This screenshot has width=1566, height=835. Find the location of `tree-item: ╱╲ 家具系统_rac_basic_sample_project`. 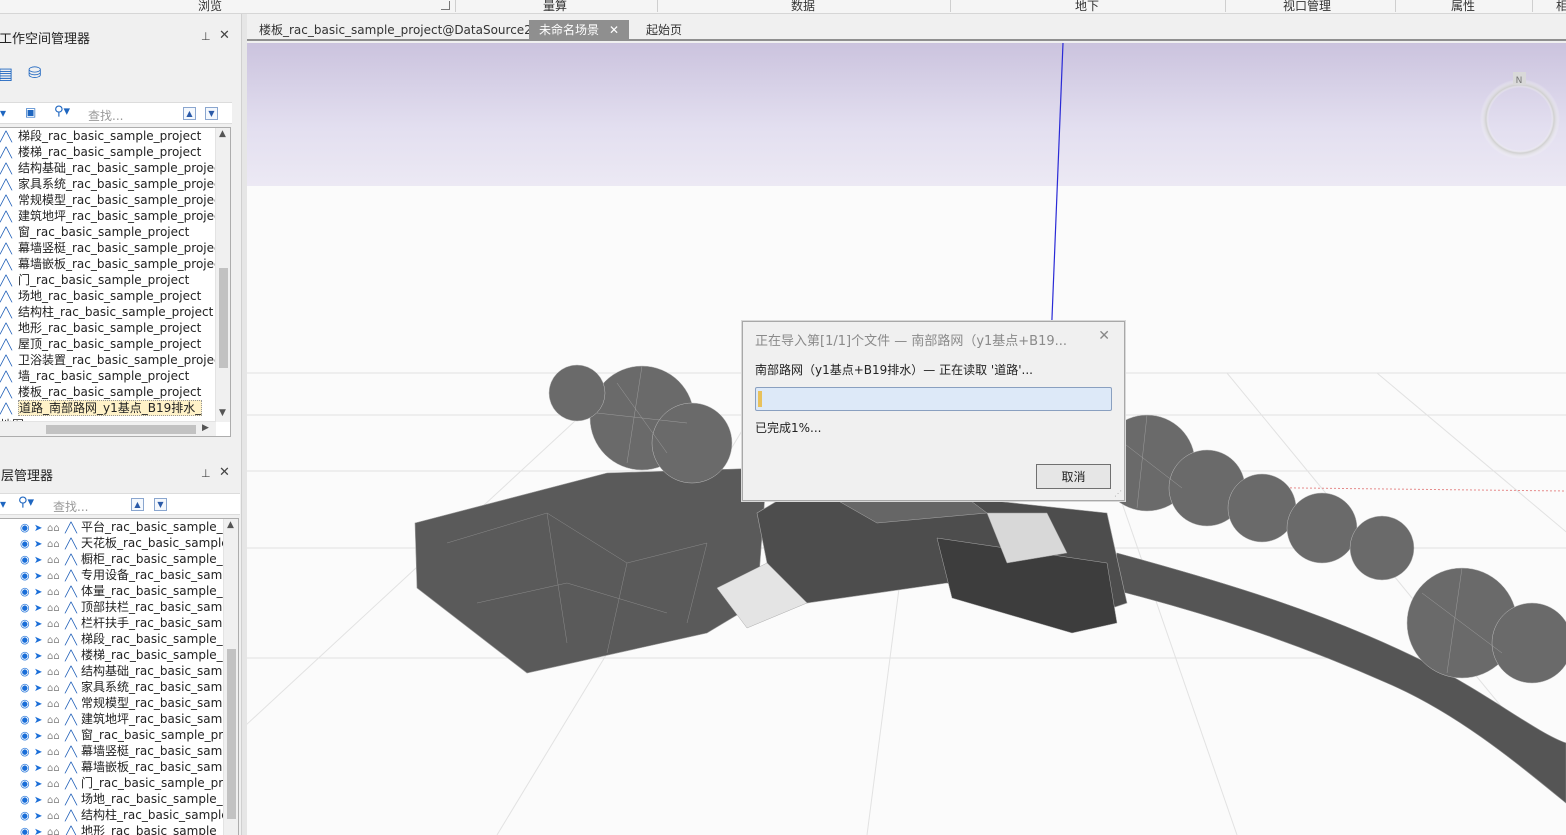

tree-item: ╱╲ 家具系统_rac_basic_sample_project is located at coordinates (112, 184).